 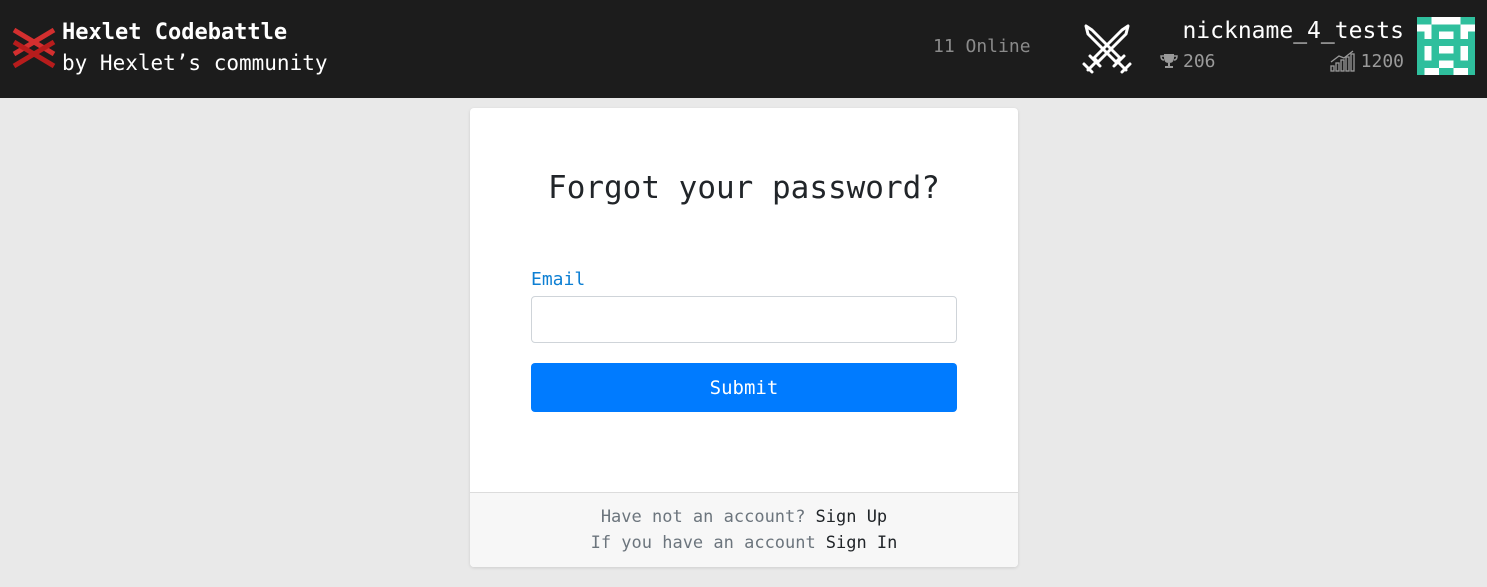 I want to click on brand-subtitle: by Hexlet’s community, so click(x=195, y=63).